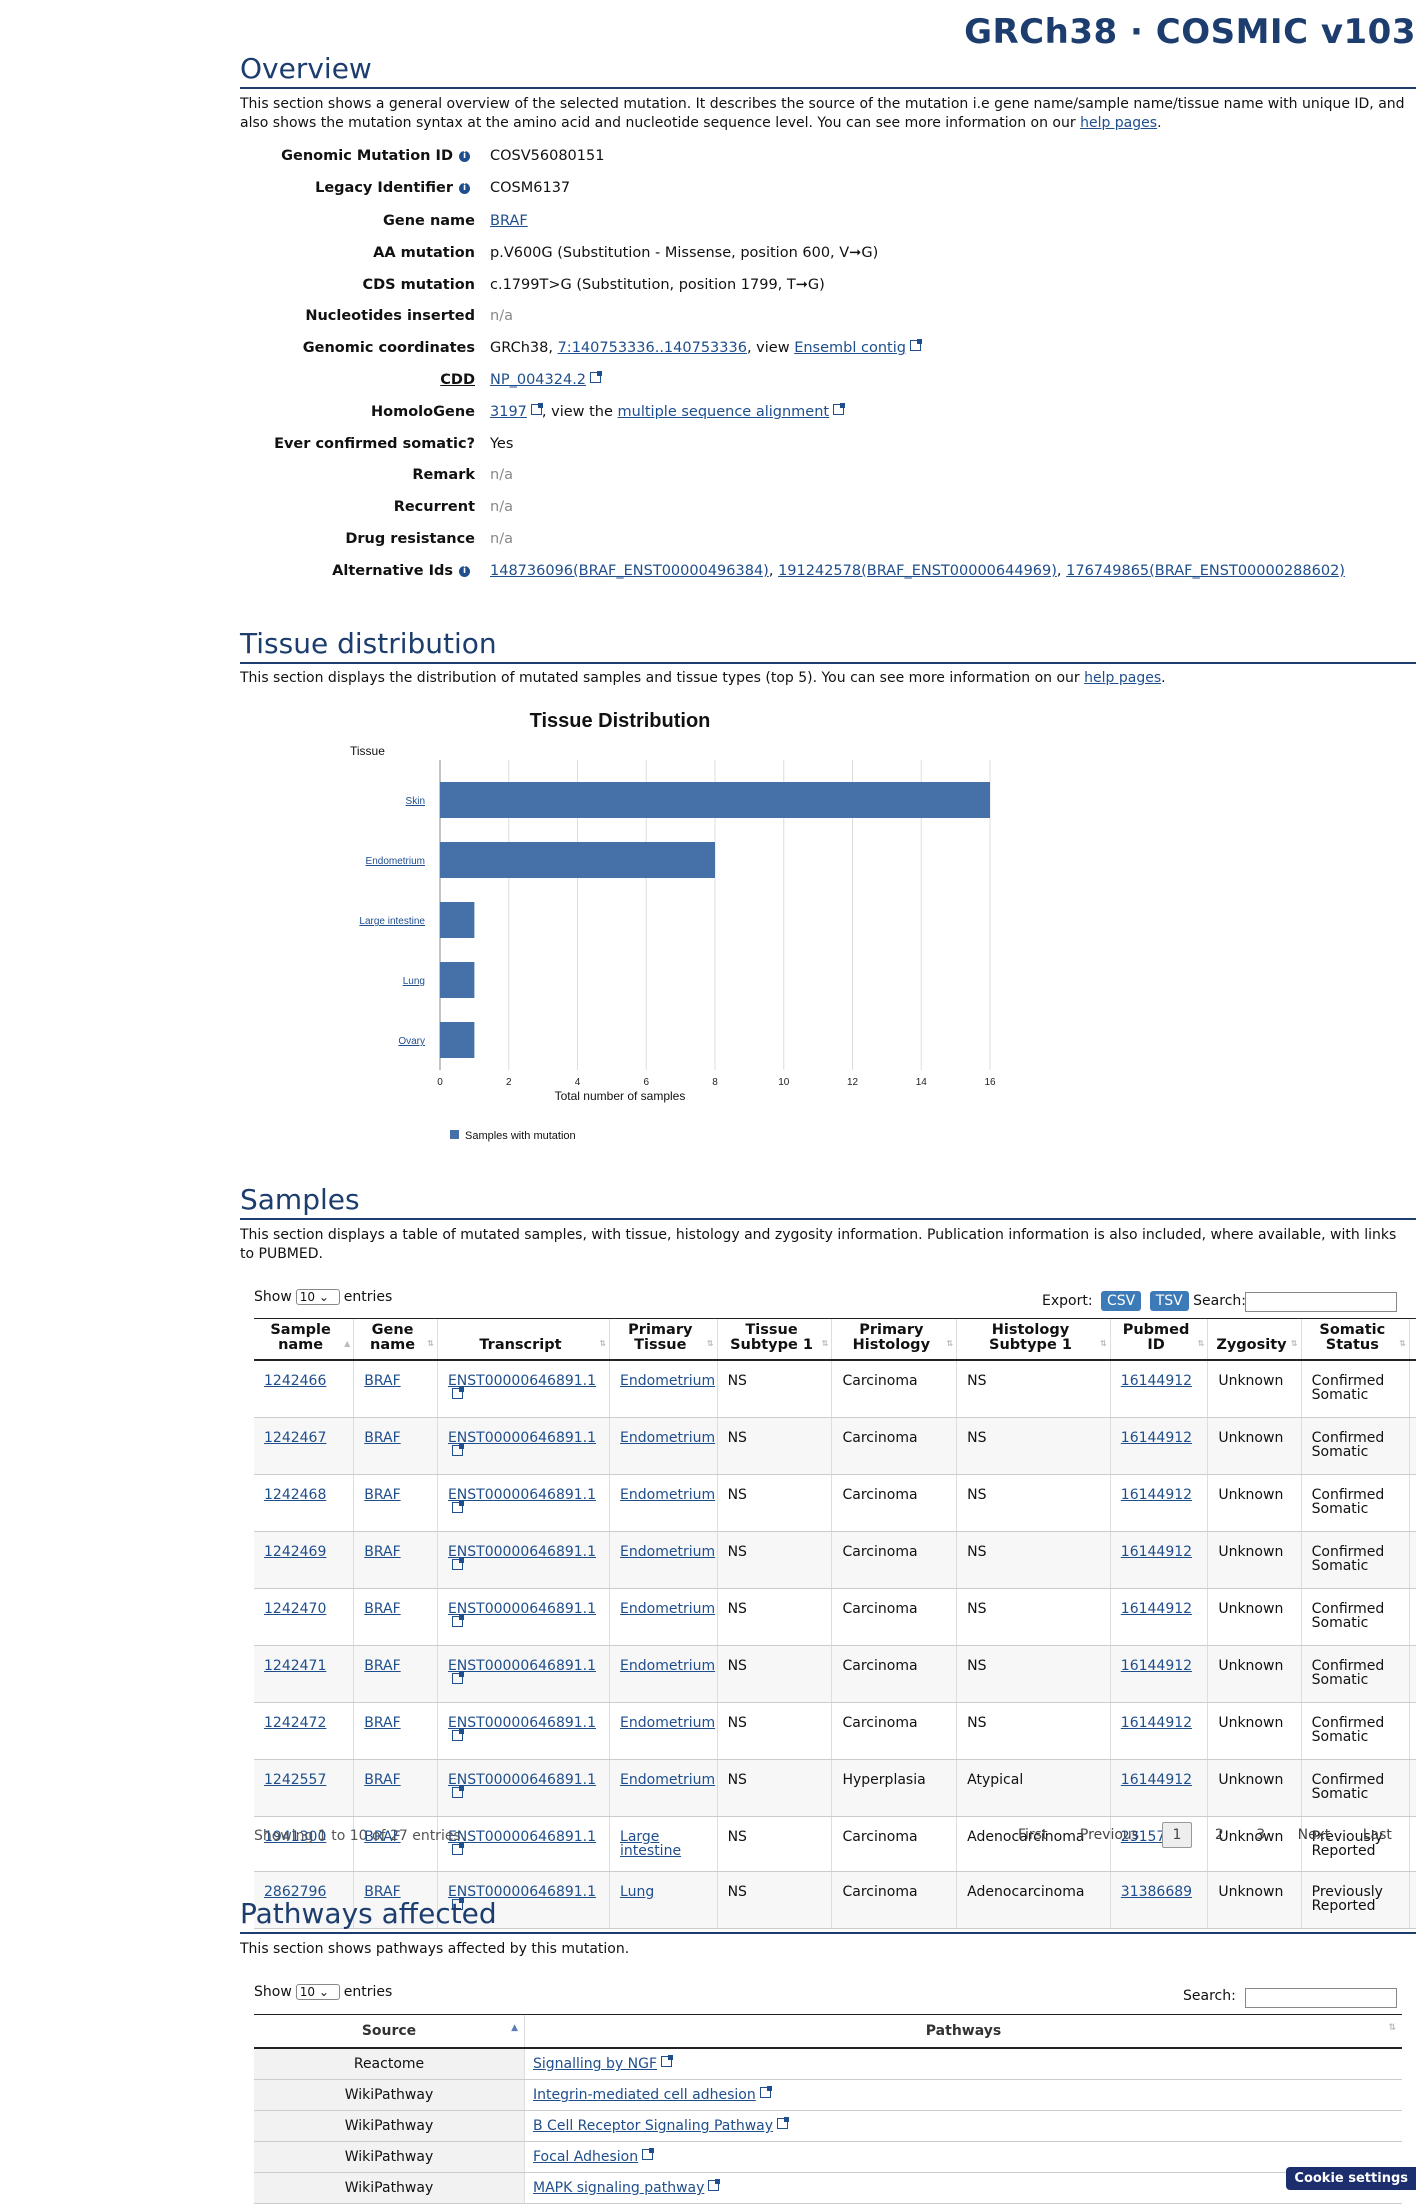 The width and height of the screenshot is (1416, 2204). Describe the element at coordinates (454, 1134) in the screenshot. I see `legend-swatch` at that location.